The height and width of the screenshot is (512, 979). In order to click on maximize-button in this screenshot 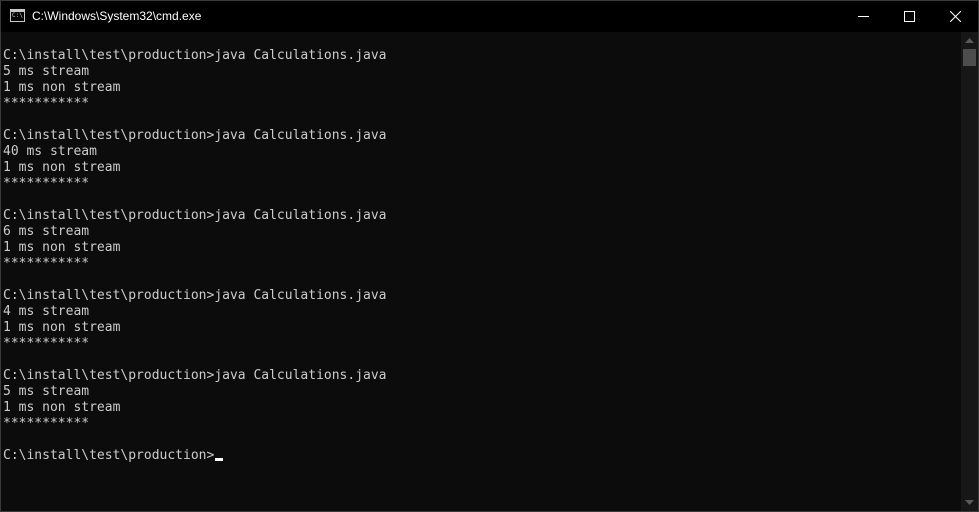, I will do `click(910, 16)`.